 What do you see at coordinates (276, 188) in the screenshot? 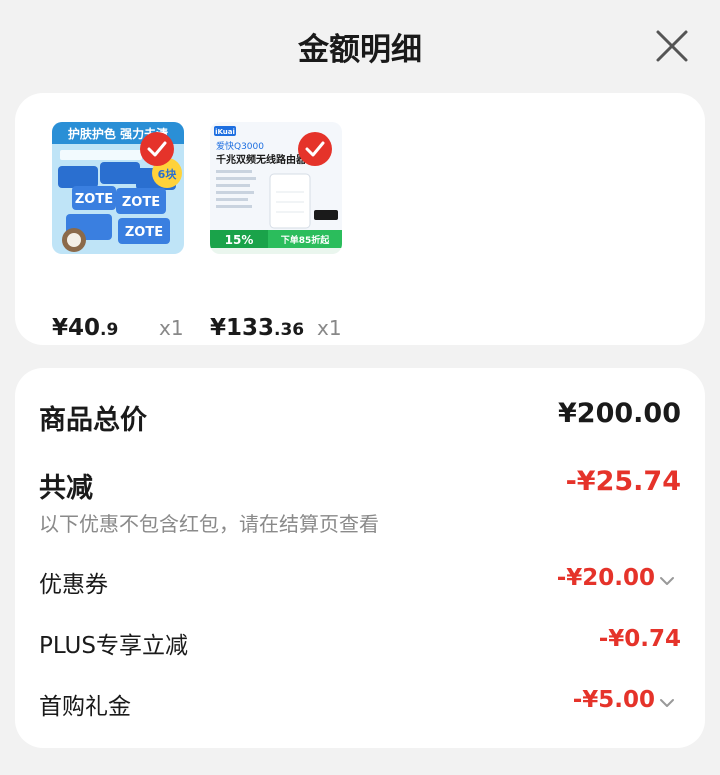
I see `product-thumbnail: iKuai 爱快Q3000 千兆双频无线路由器 15% 下单85折起` at bounding box center [276, 188].